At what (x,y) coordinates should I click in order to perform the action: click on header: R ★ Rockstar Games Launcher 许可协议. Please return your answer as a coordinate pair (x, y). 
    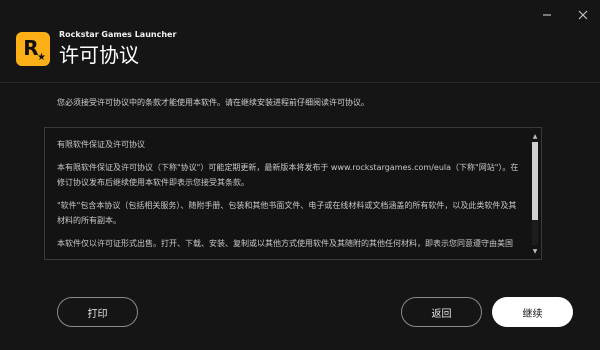
    Looking at the image, I should click on (96, 49).